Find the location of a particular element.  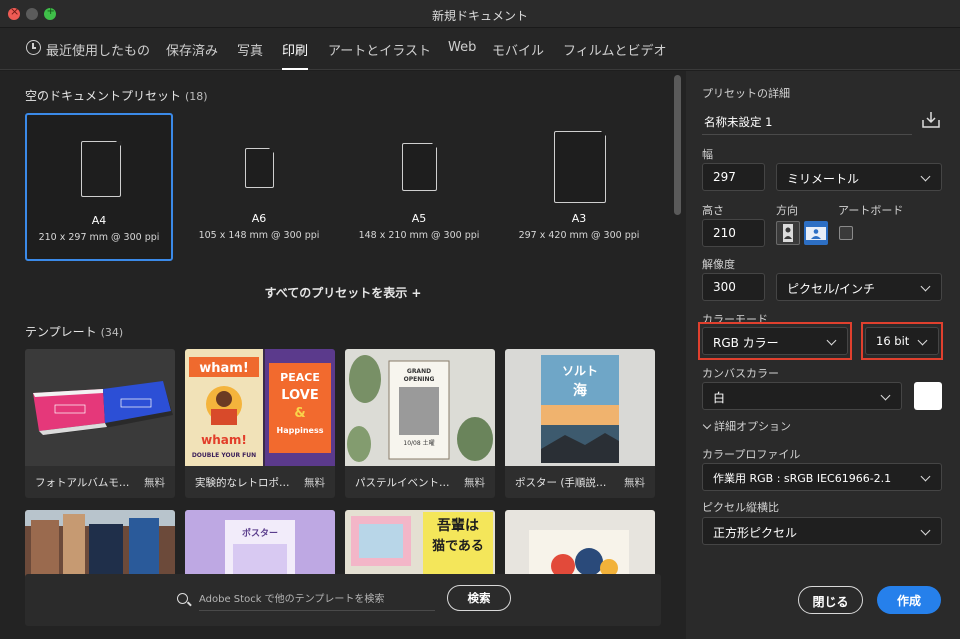

clock-icon is located at coordinates (33, 47).